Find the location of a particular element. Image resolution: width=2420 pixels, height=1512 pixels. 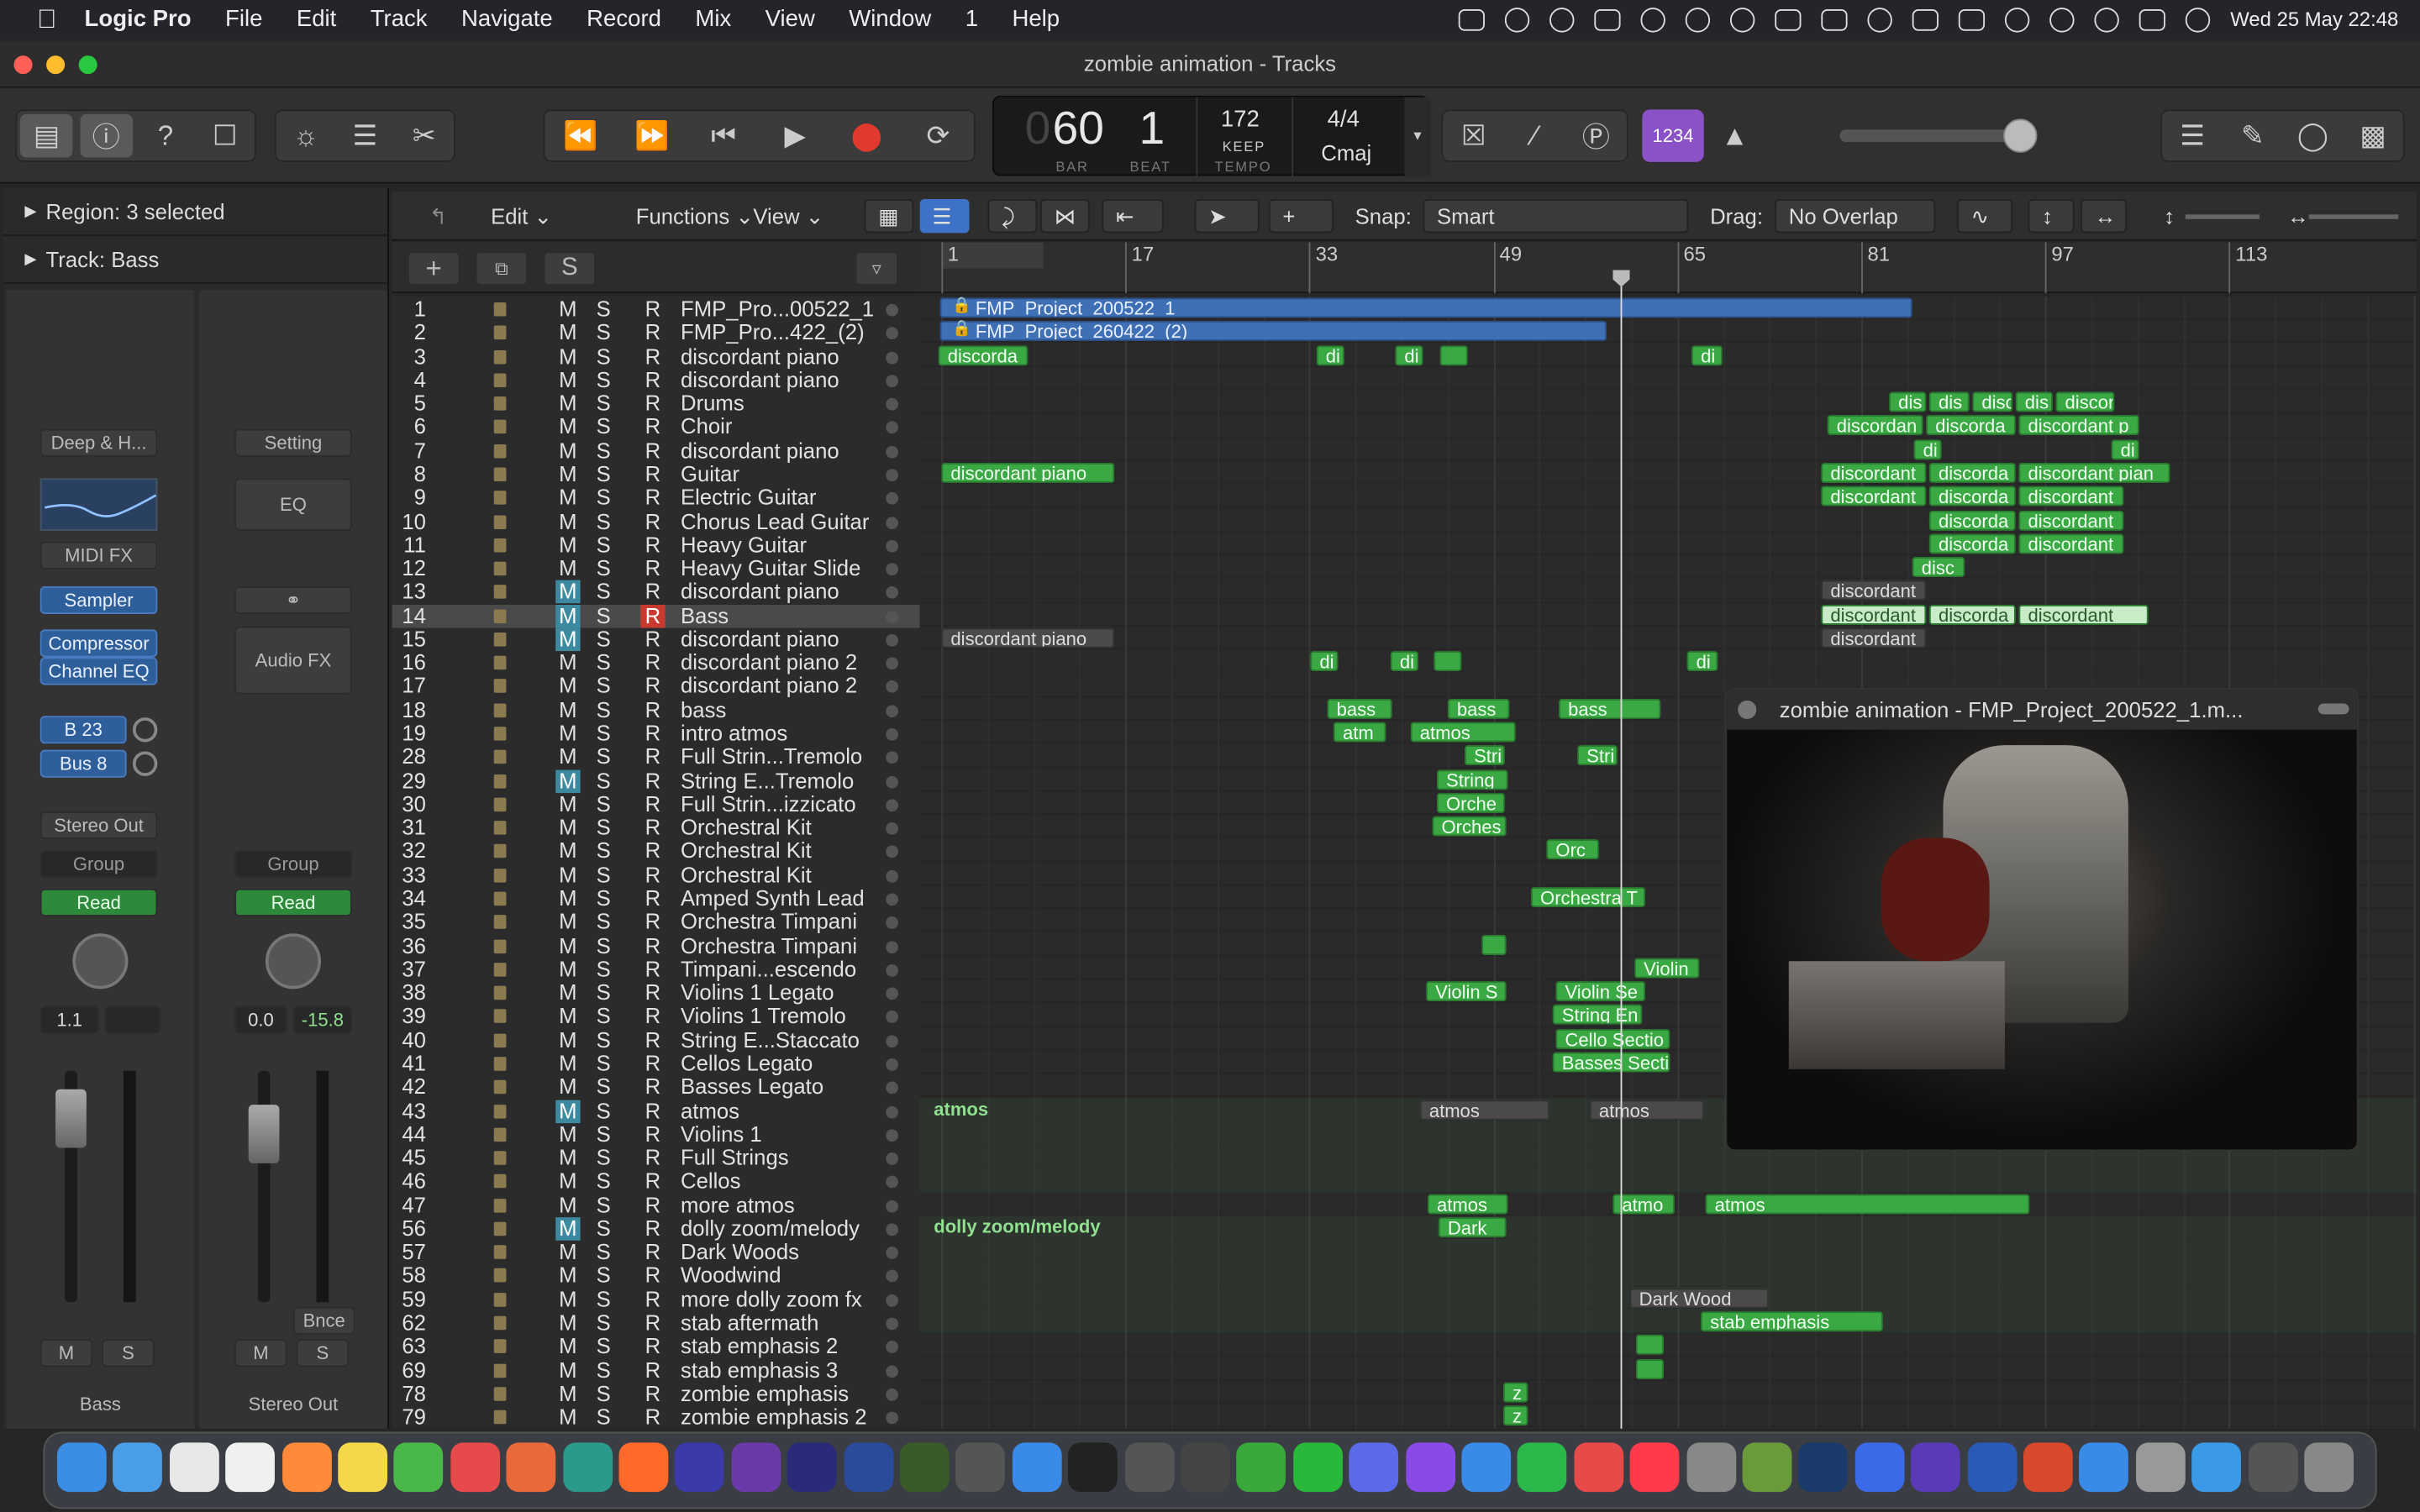

track-name: Woodwind is located at coordinates (793, 1276).